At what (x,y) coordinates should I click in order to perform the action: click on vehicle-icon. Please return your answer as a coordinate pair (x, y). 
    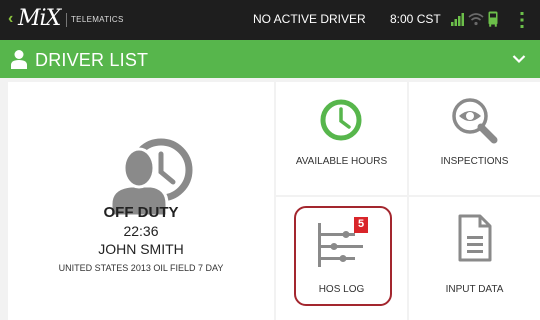
    Looking at the image, I should click on (493, 19).